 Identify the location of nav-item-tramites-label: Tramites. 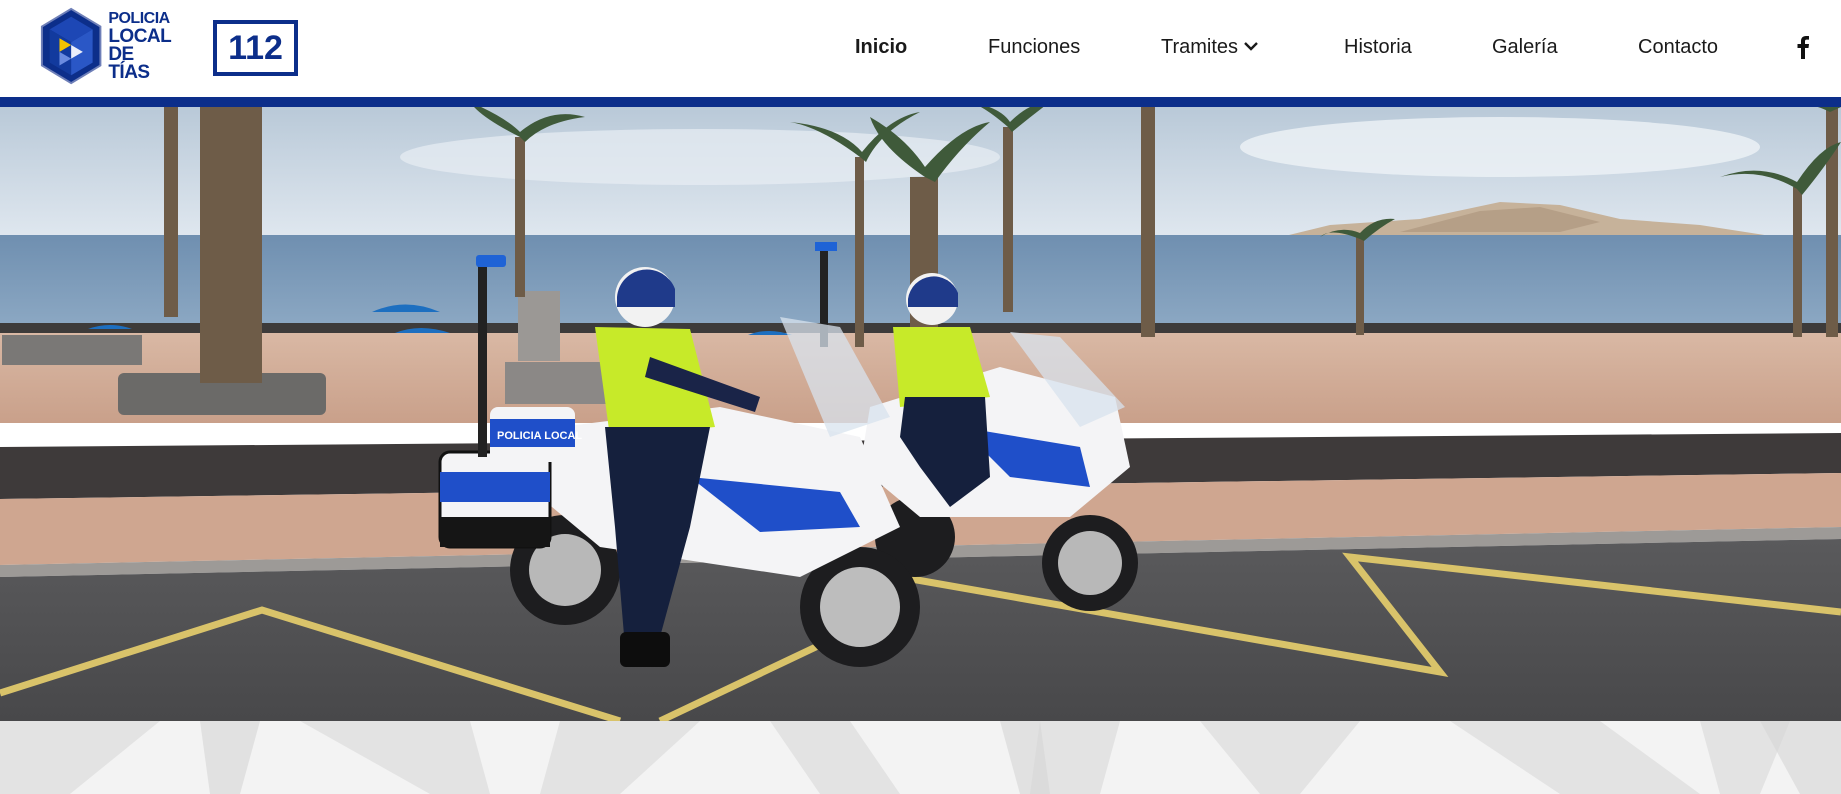
(1200, 47).